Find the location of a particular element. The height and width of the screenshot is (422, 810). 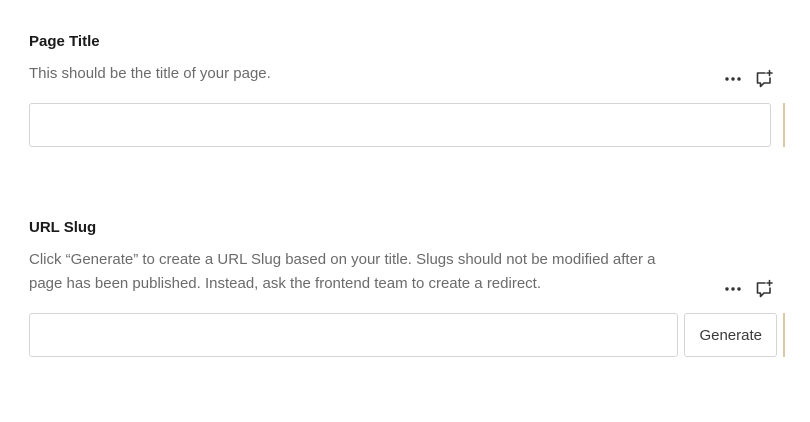

url-slug-label: URL Slug is located at coordinates (63, 227).